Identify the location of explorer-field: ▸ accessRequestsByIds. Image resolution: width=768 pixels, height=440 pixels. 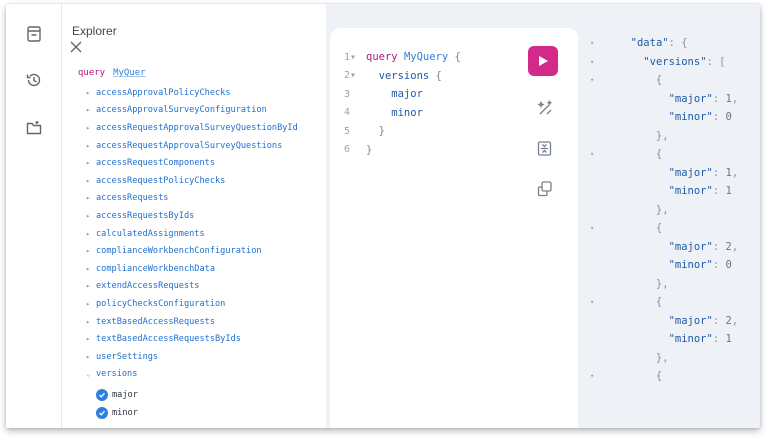
(192, 216).